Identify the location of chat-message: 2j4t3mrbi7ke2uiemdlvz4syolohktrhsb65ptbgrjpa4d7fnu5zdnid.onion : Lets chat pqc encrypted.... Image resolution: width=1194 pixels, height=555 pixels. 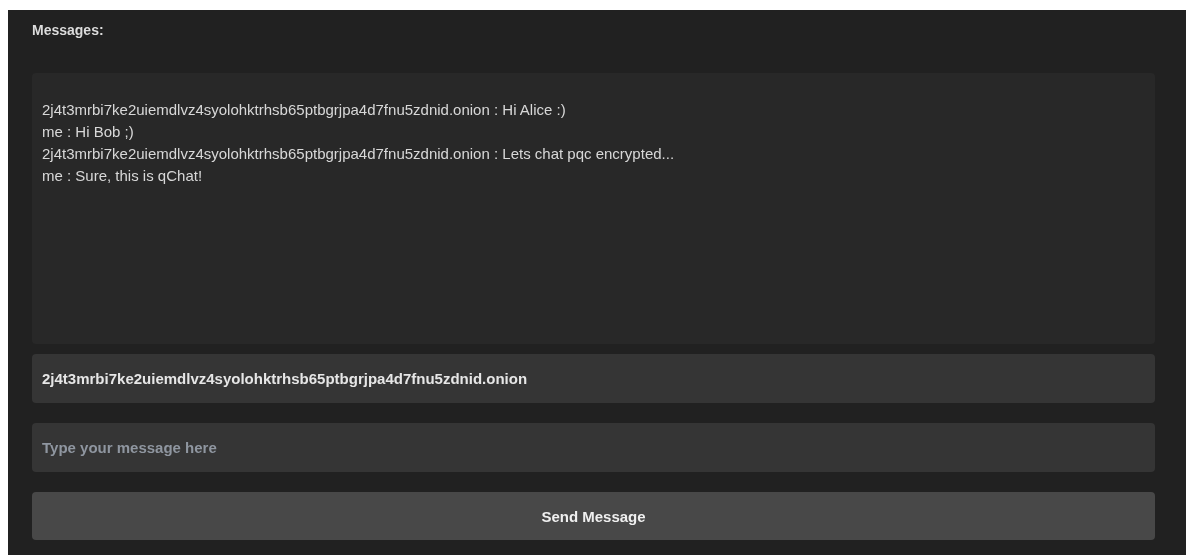
(359, 153).